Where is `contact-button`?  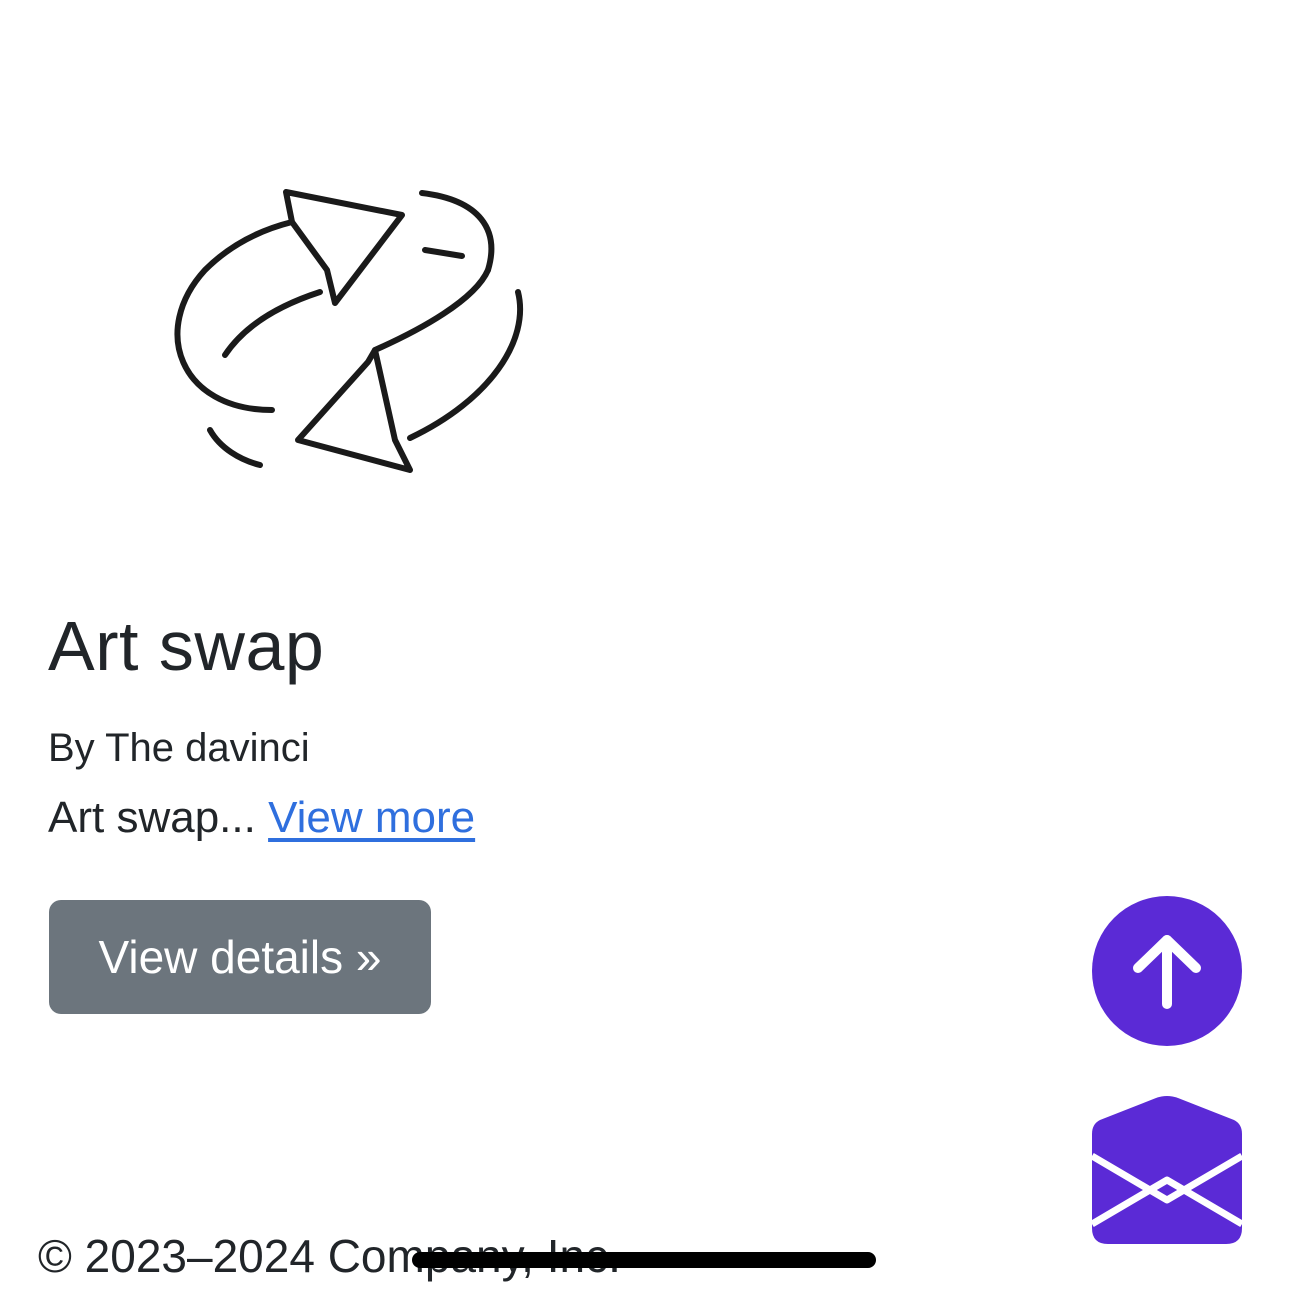 contact-button is located at coordinates (1167, 1169).